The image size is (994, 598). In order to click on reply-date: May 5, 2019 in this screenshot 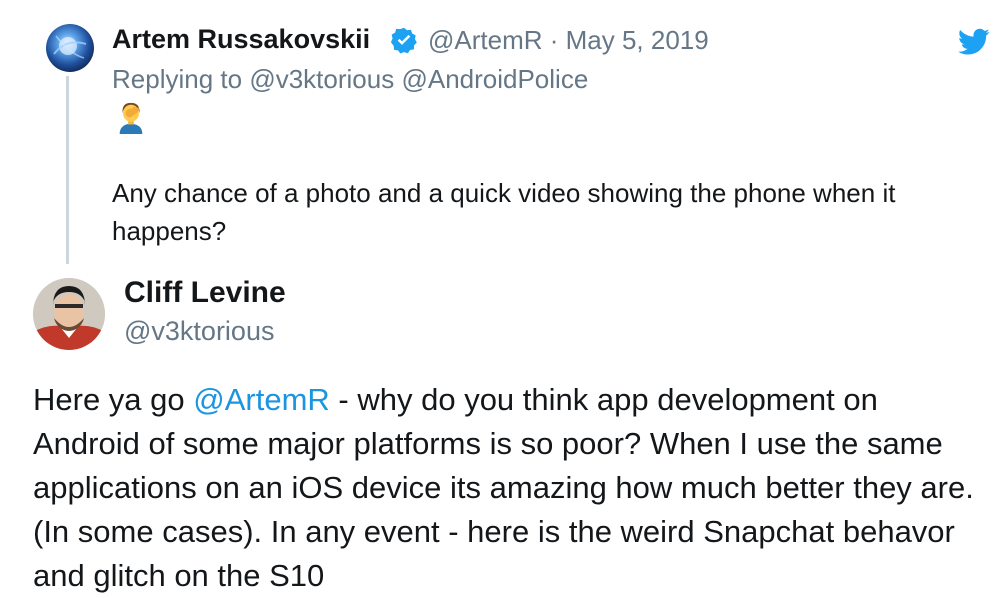, I will do `click(637, 40)`.